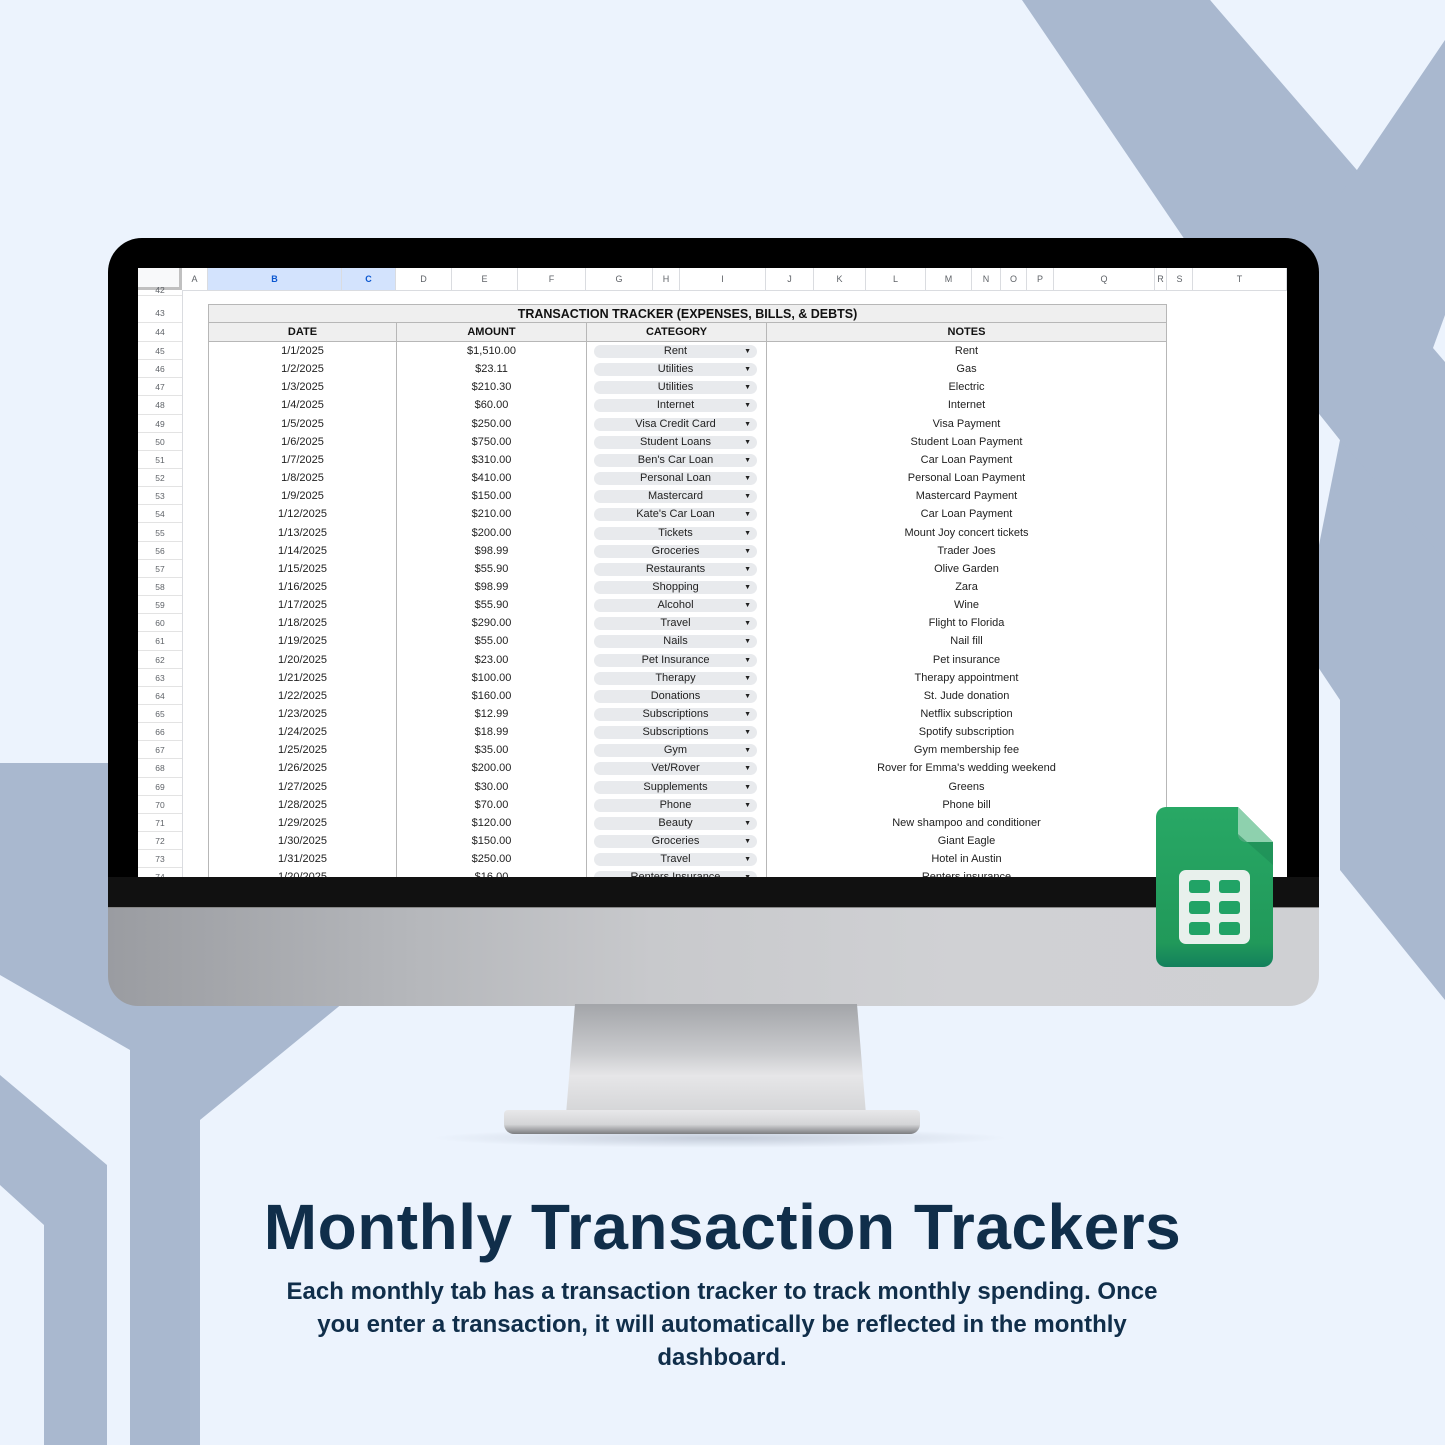  What do you see at coordinates (675, 406) in the screenshot?
I see `category-dropdown: Internet ▼` at bounding box center [675, 406].